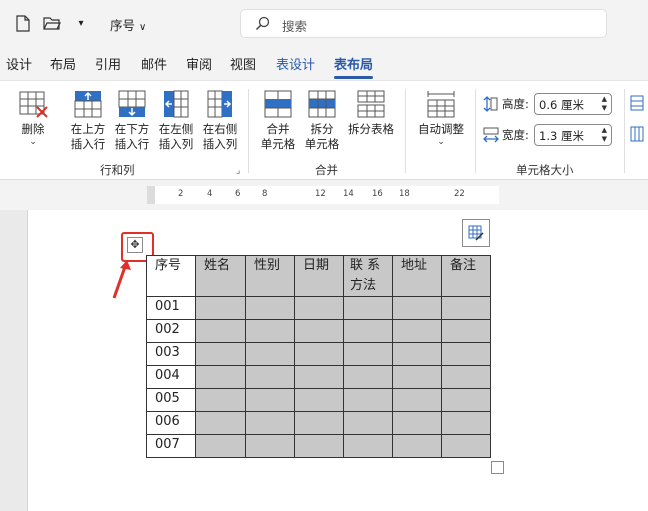  What do you see at coordinates (81, 23) in the screenshot?
I see `customize-toolbar-icon: ▾` at bounding box center [81, 23].